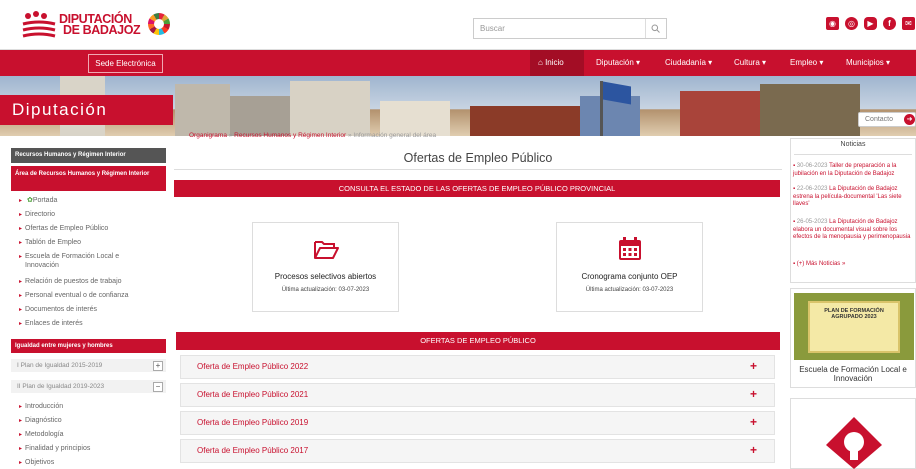 This screenshot has height=469, width=916. Describe the element at coordinates (554, 62) in the screenshot. I see `nav-inicio-label: Inicio` at that location.